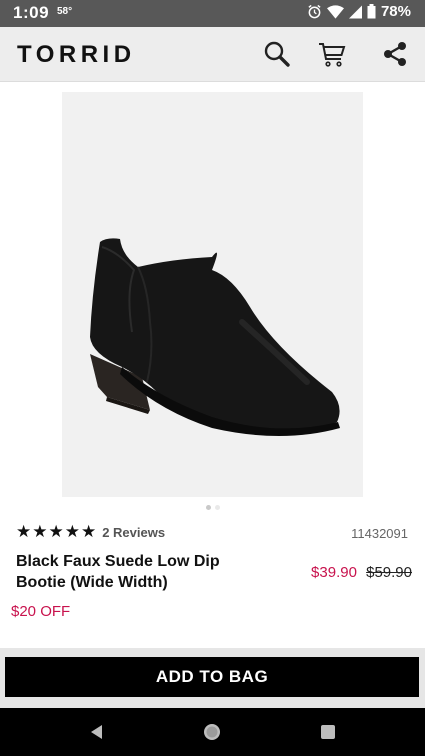 The image size is (425, 756). I want to click on brand-logo: TORRID, so click(76, 55).